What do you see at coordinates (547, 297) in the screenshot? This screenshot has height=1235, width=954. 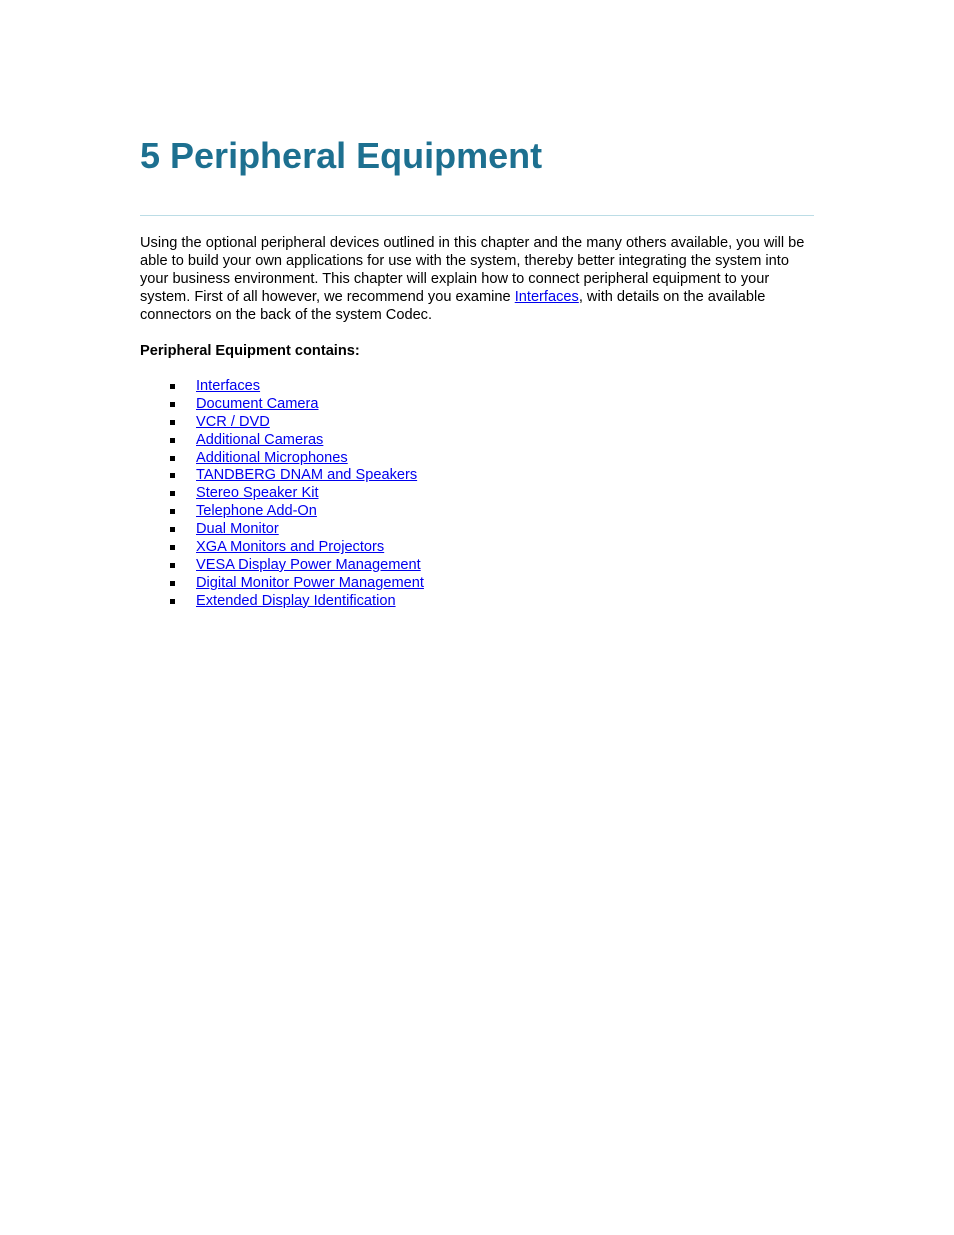 I see `interfaces-inline-link: Interfaces` at bounding box center [547, 297].